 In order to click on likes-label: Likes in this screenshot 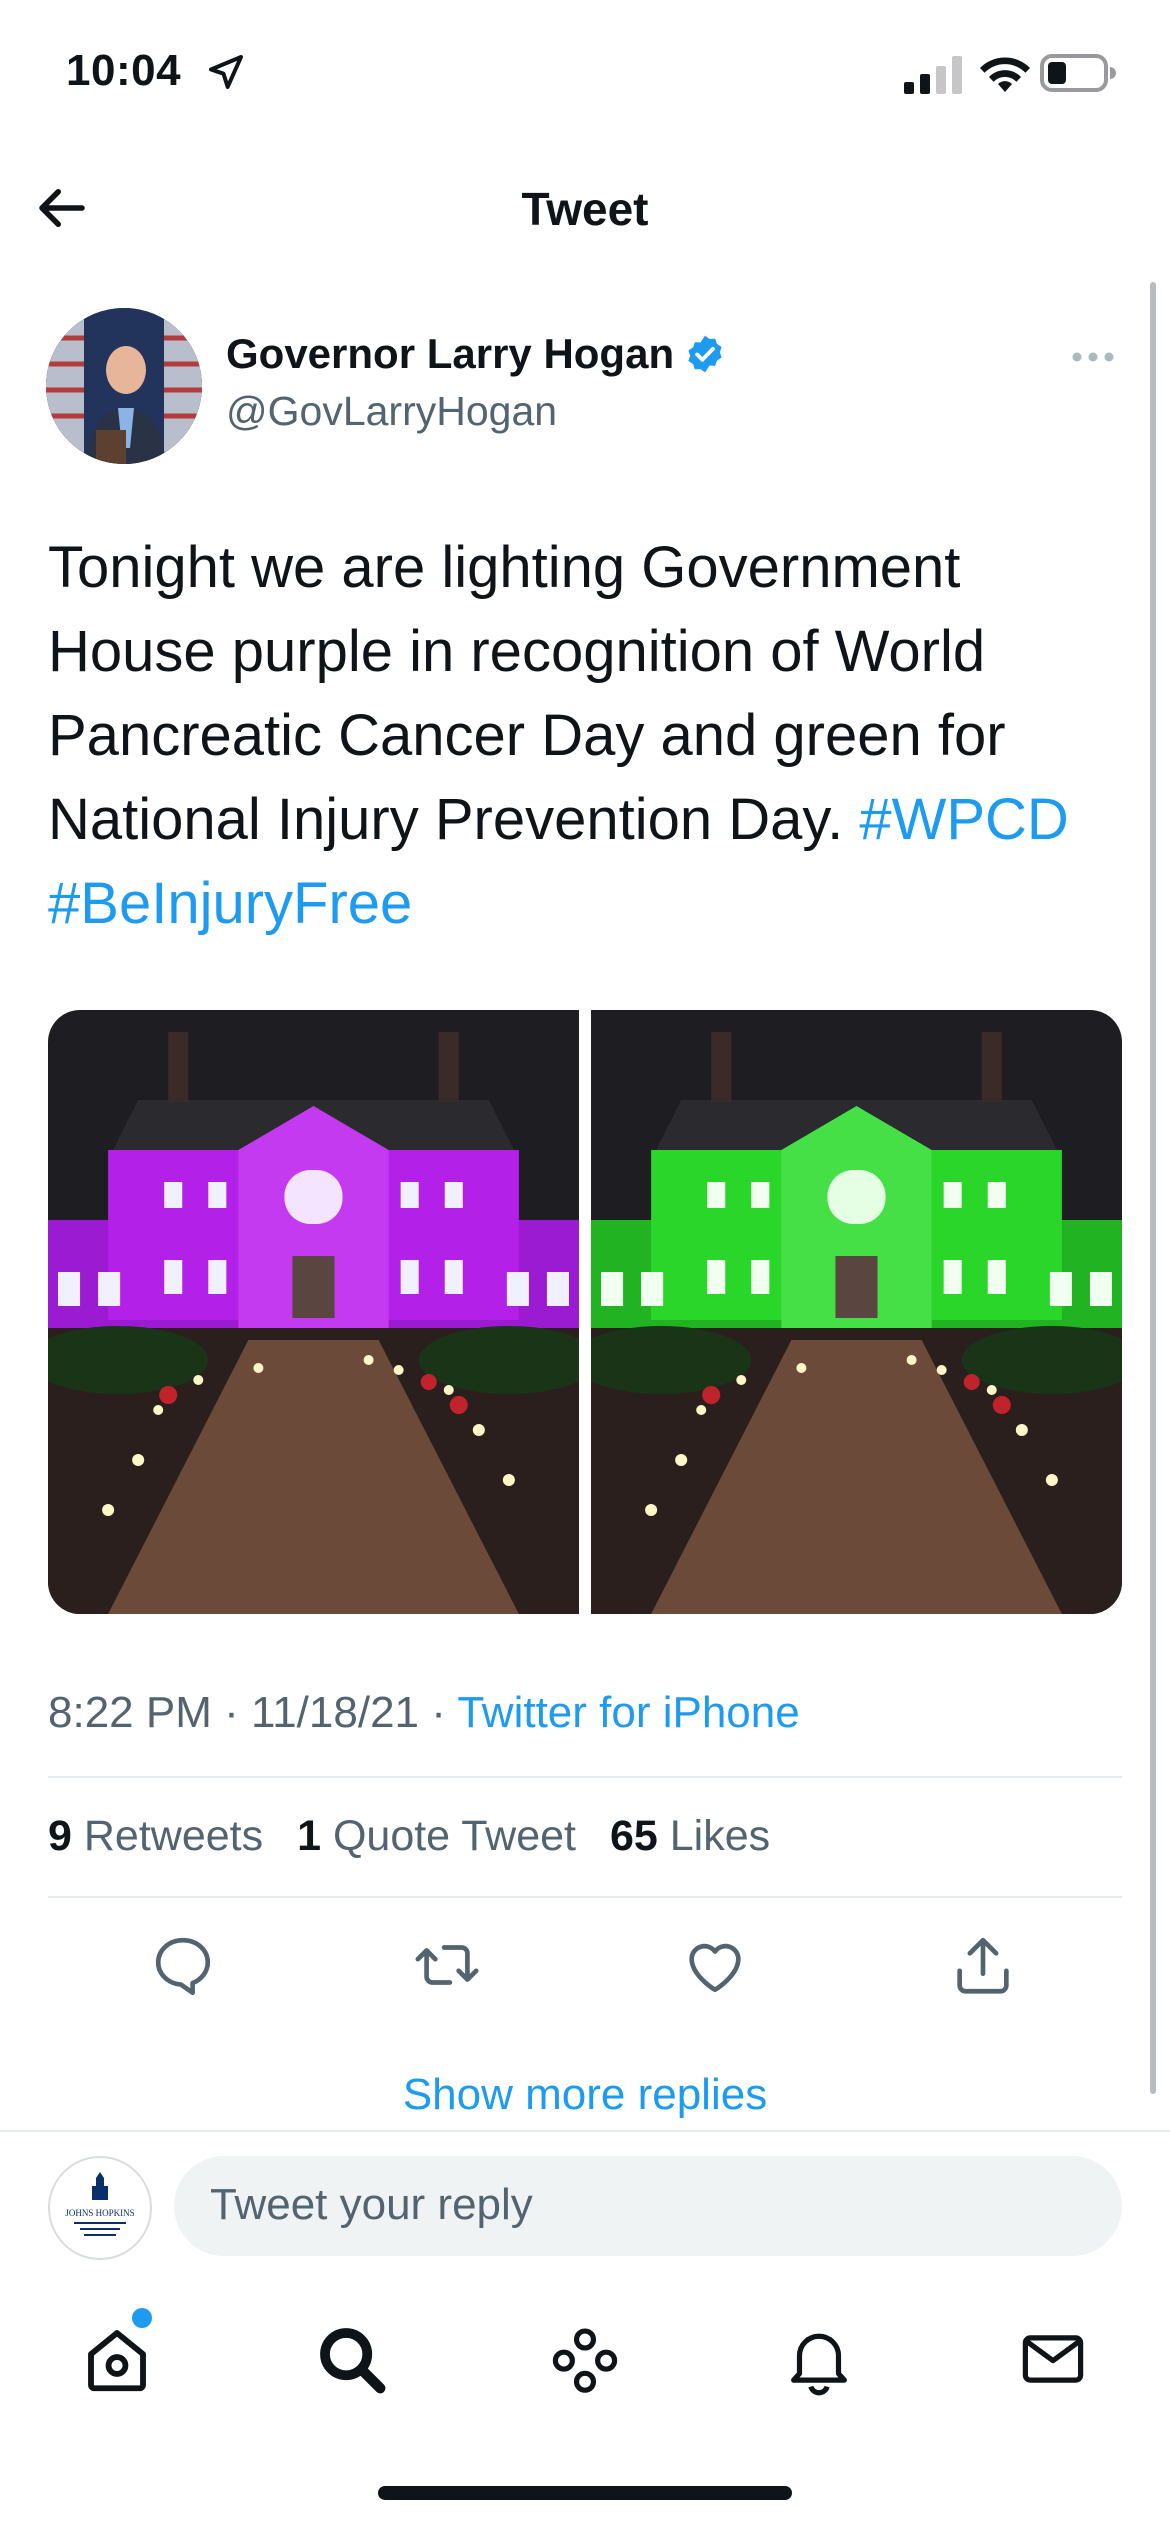, I will do `click(720, 1836)`.